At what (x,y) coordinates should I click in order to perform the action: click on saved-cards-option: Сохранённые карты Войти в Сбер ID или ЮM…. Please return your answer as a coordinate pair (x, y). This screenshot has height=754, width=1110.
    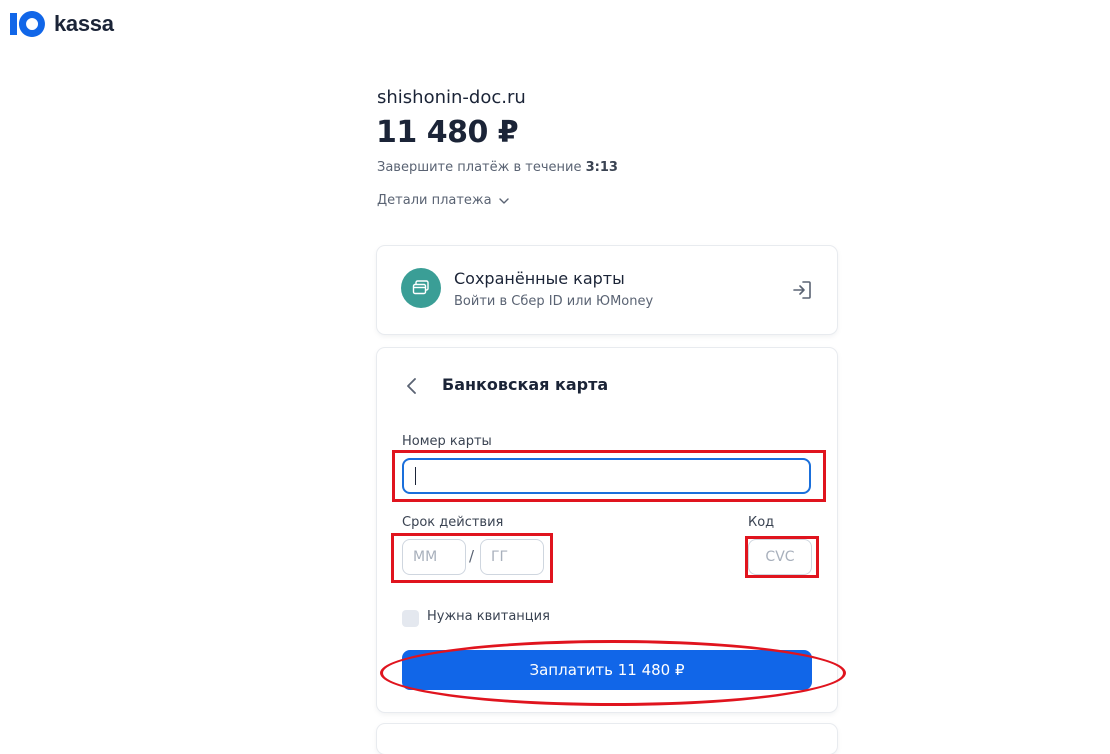
    Looking at the image, I should click on (607, 290).